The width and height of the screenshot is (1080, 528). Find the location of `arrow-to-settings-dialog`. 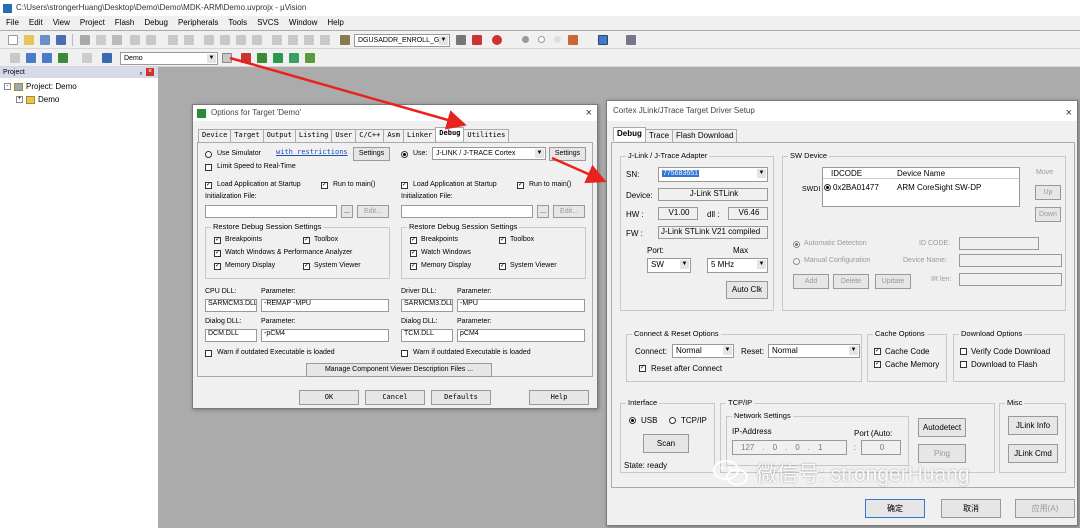

arrow-to-settings-dialog is located at coordinates (579, 170).